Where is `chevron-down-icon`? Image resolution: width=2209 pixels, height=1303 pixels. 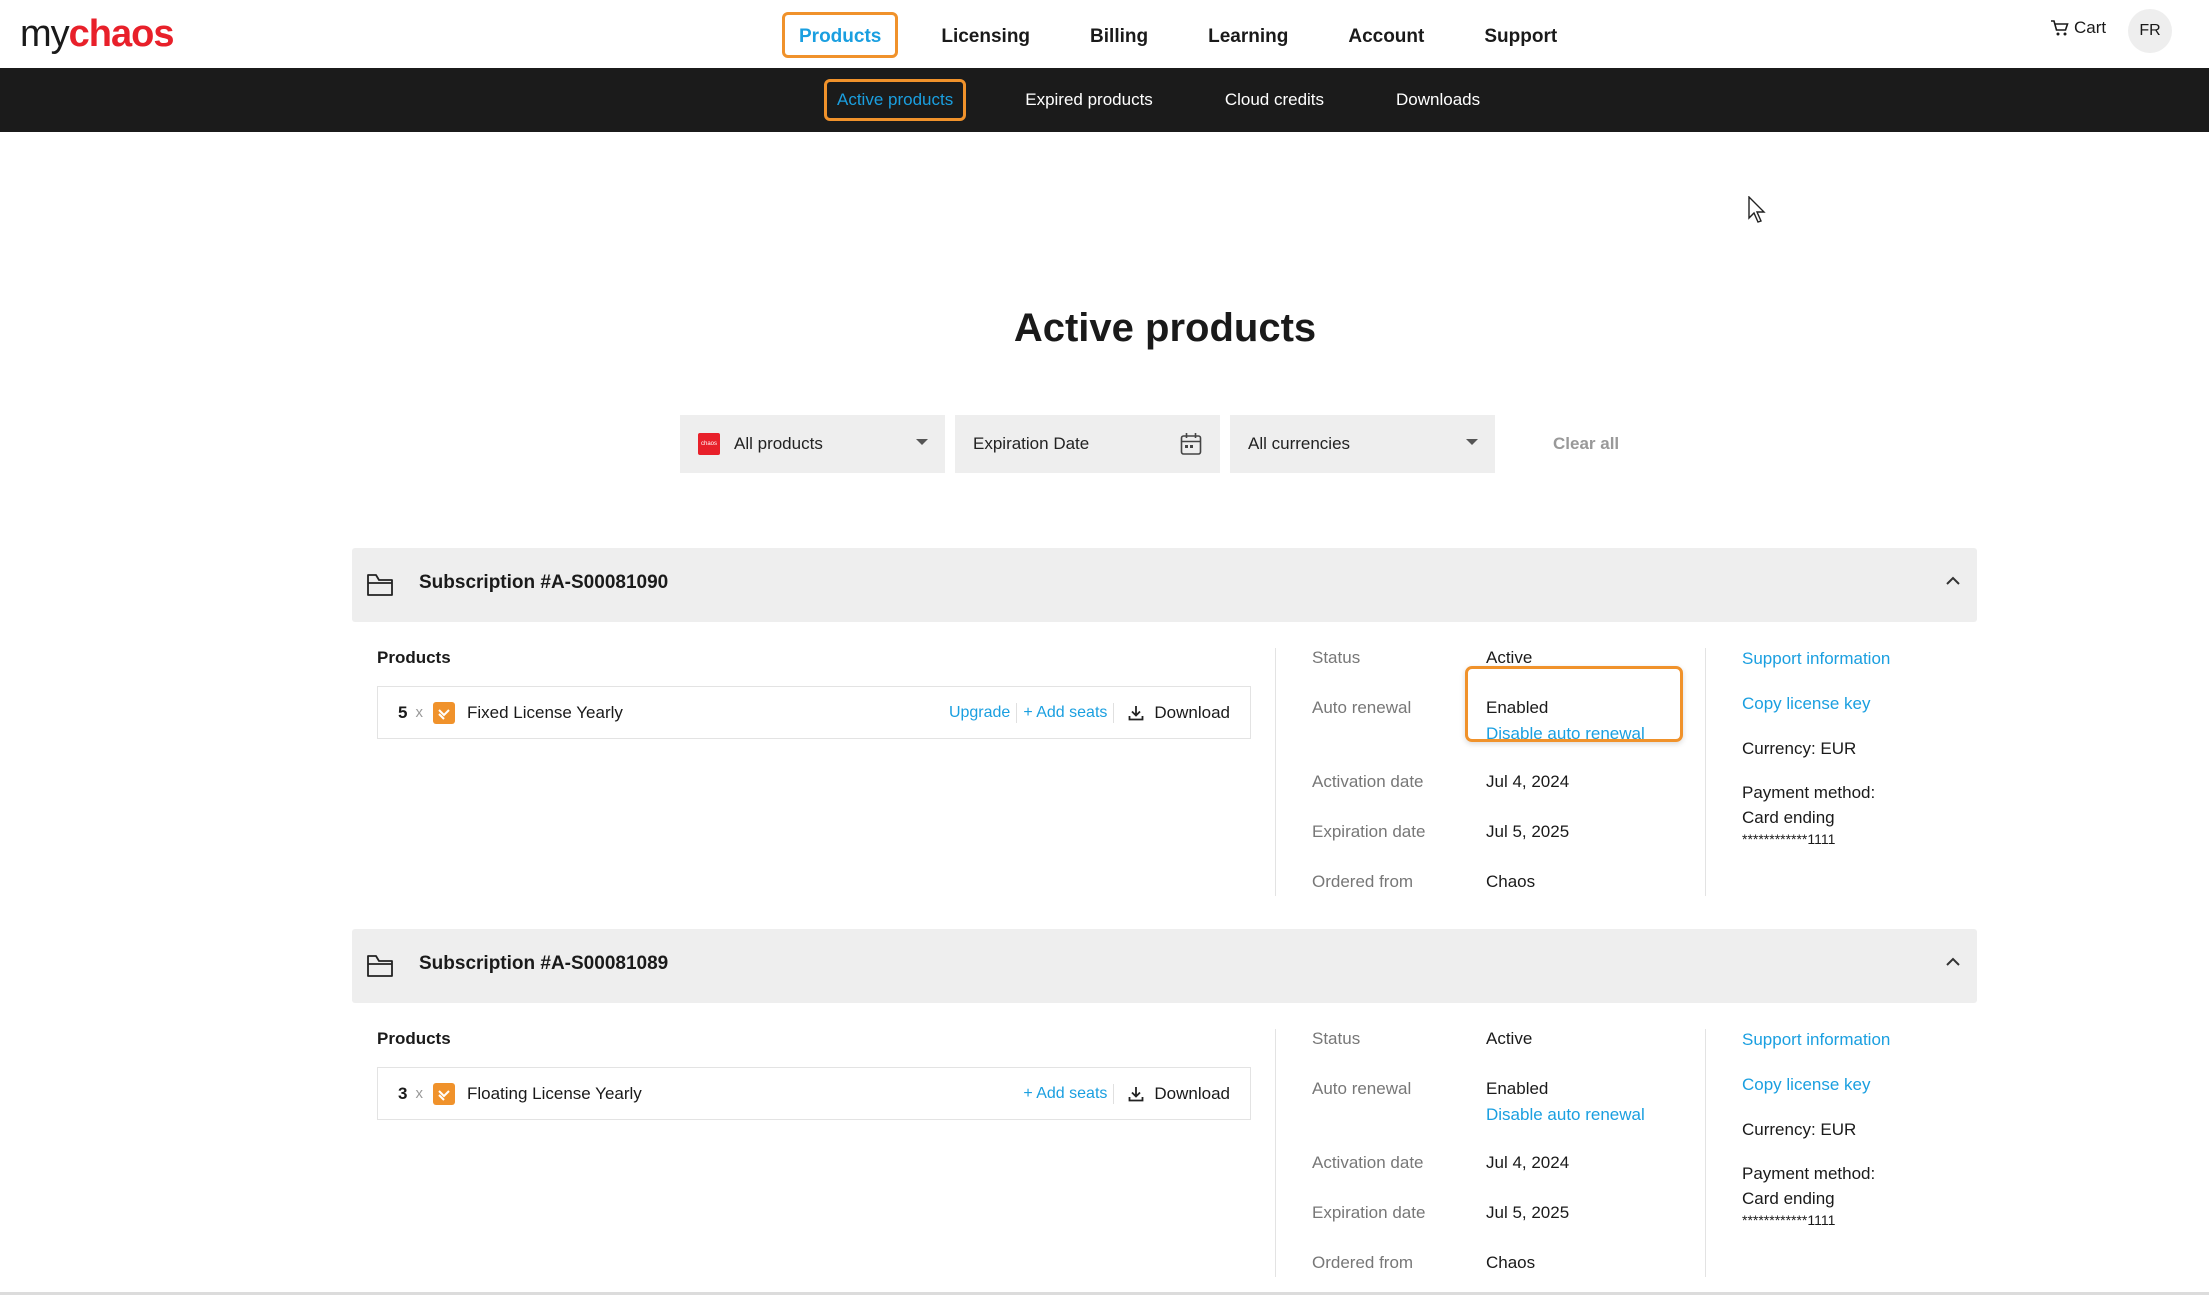
chevron-down-icon is located at coordinates (1472, 442).